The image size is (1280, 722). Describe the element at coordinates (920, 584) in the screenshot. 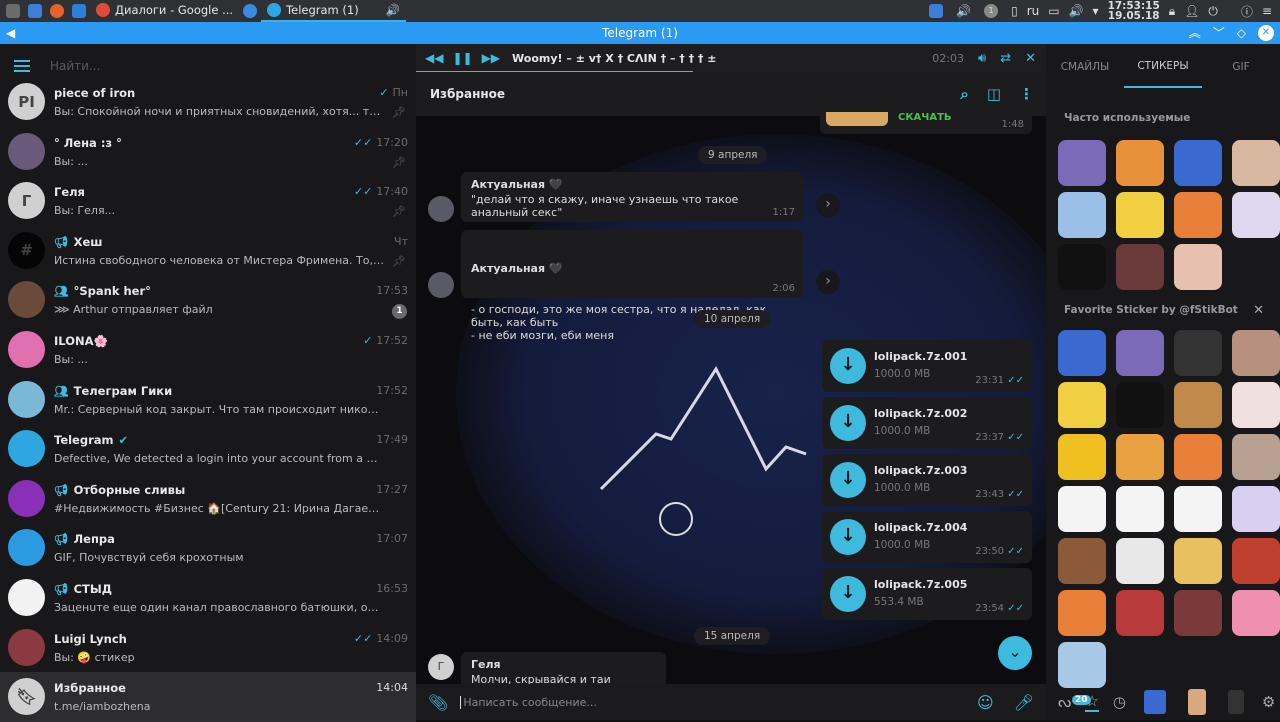

I see `file-name: lolipack.7z.005` at that location.